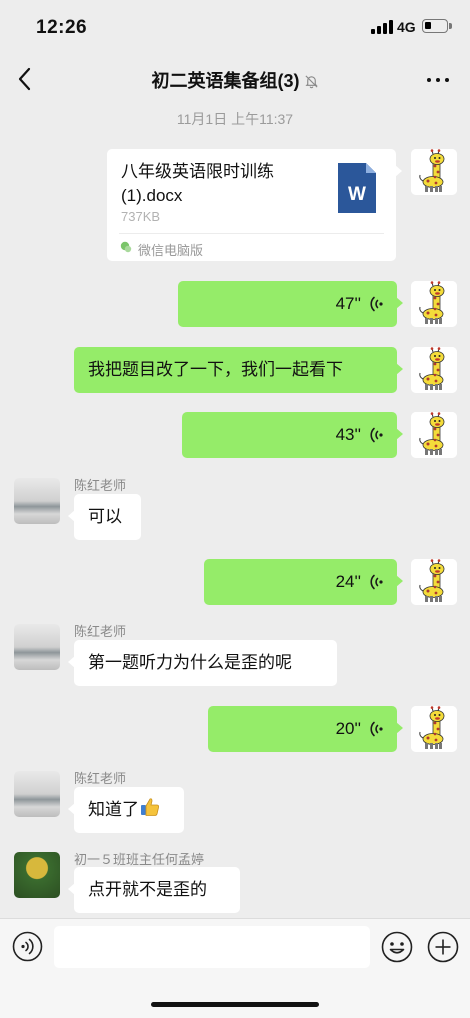 The image size is (470, 1018). I want to click on message-text: 我把题目改了一下，我们一起看下, so click(215, 369).